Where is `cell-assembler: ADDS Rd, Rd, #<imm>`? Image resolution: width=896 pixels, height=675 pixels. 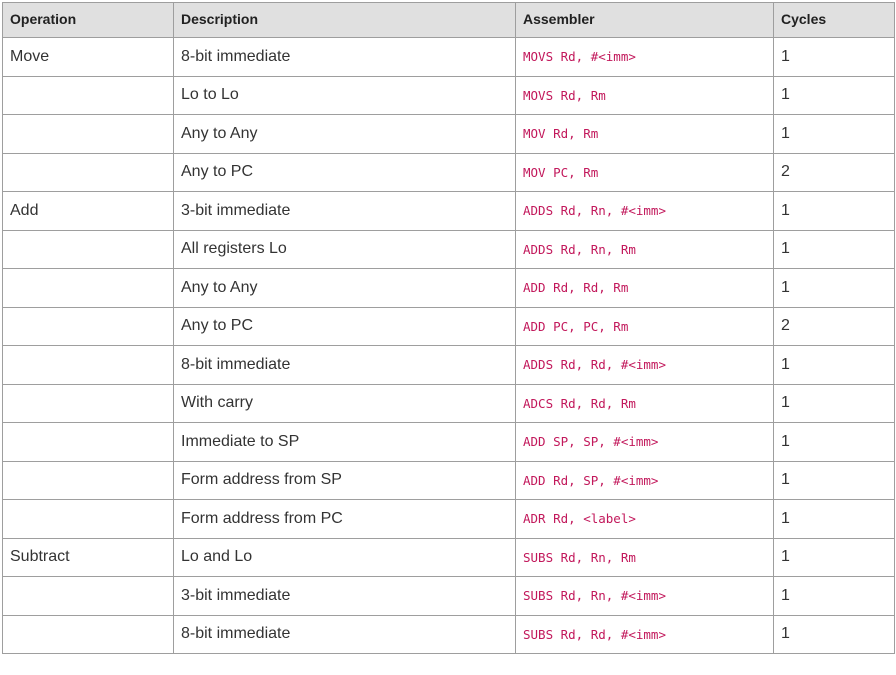 cell-assembler: ADDS Rd, Rd, #<imm> is located at coordinates (644, 365).